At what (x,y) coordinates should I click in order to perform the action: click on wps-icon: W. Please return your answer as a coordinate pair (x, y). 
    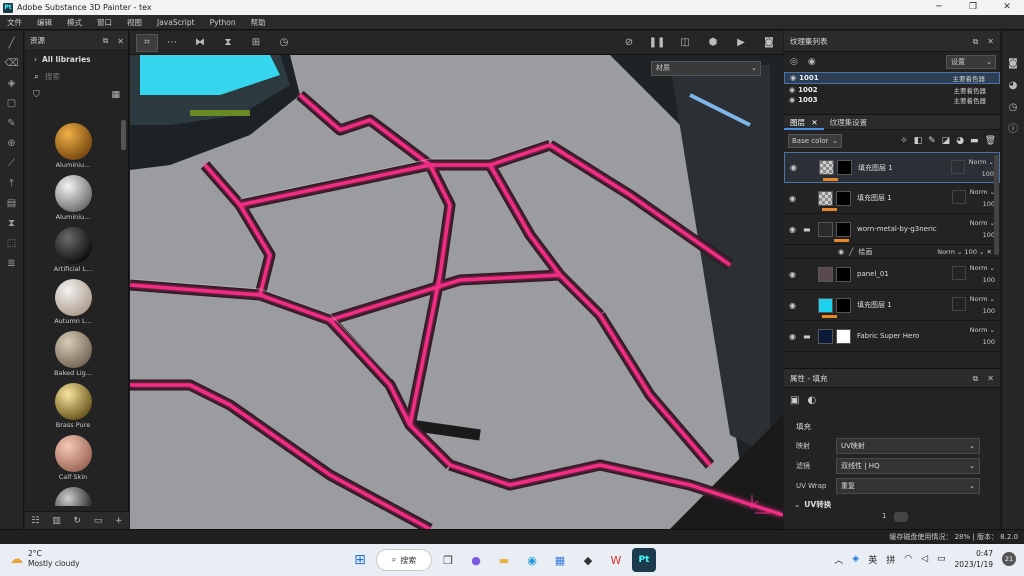
    Looking at the image, I should click on (616, 560).